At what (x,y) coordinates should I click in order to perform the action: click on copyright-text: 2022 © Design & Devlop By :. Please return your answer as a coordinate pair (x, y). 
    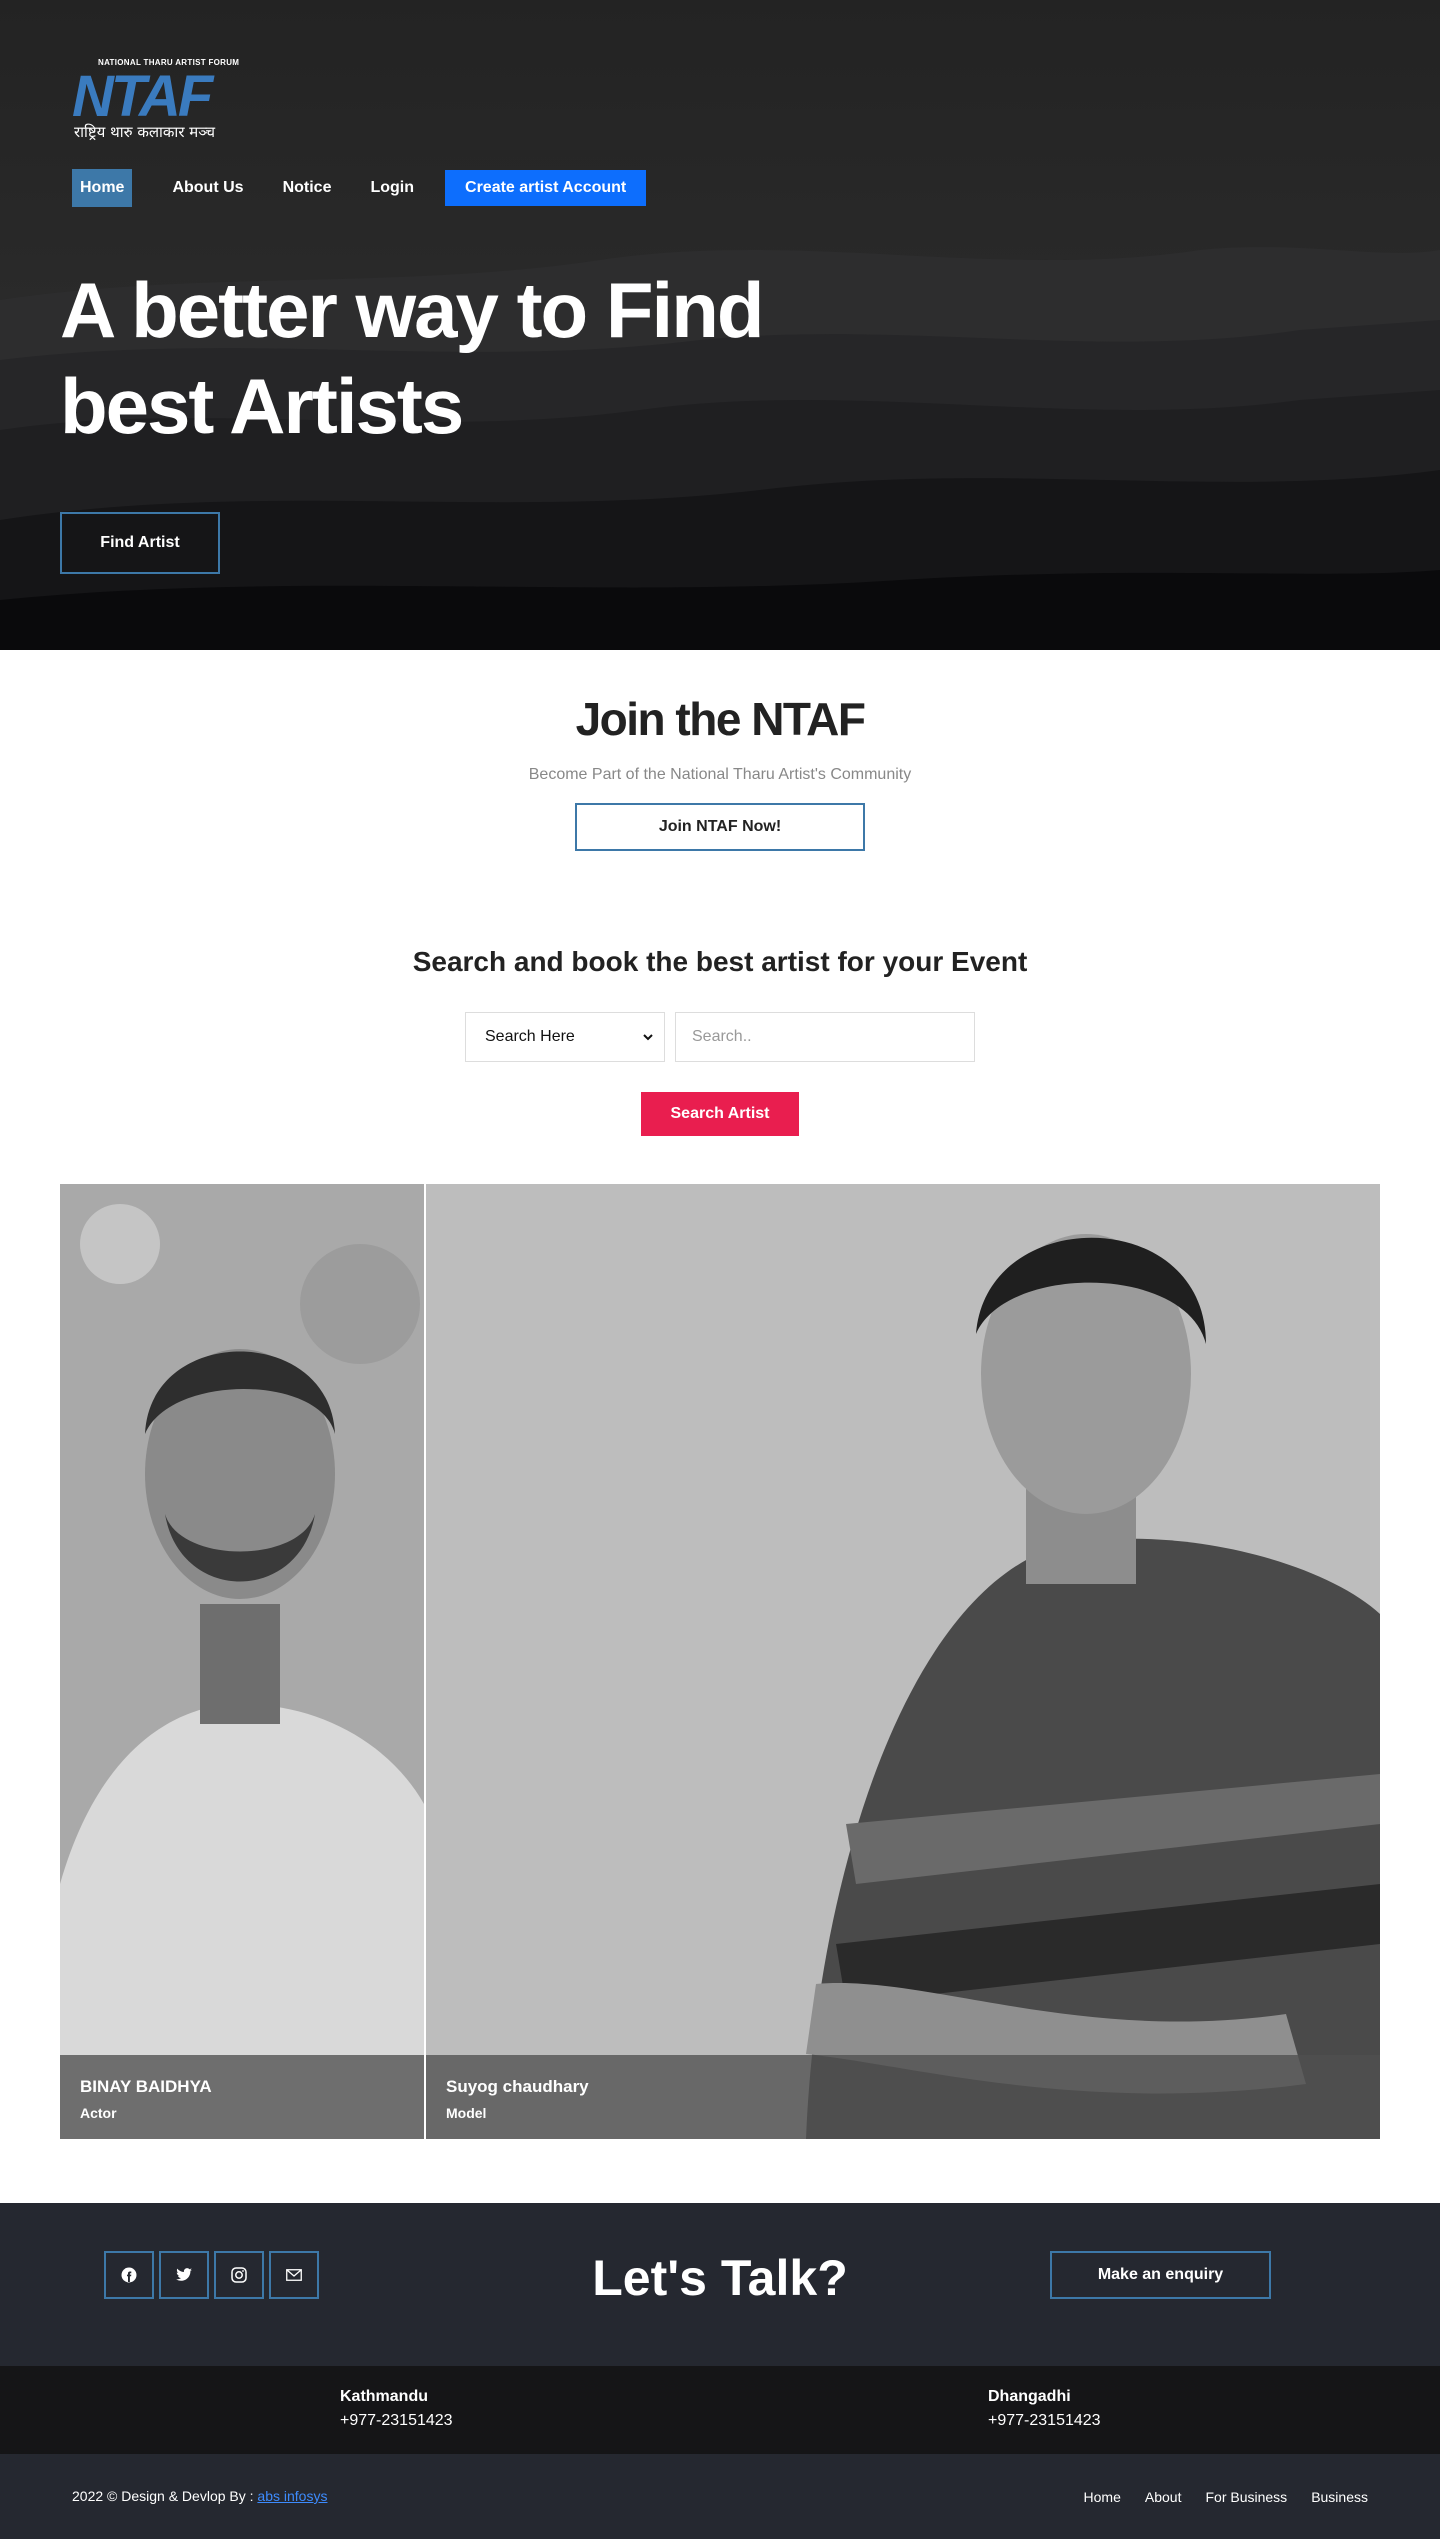
    Looking at the image, I should click on (165, 2496).